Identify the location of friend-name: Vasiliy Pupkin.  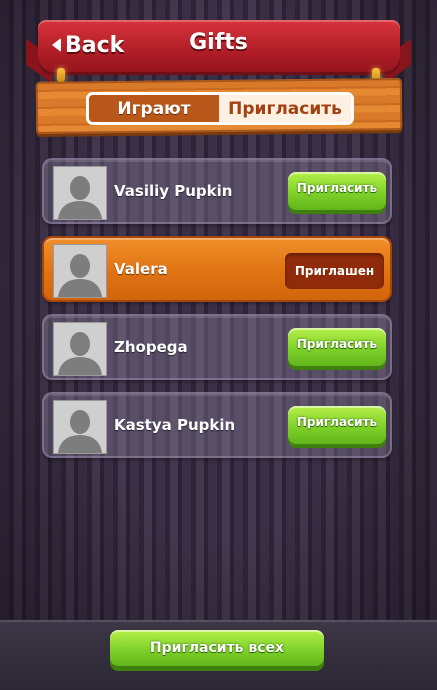
(173, 191).